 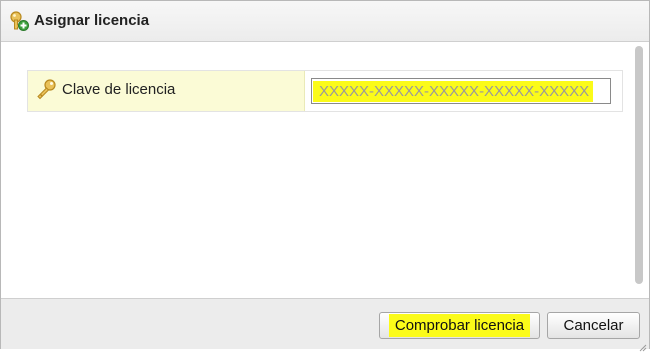 What do you see at coordinates (593, 325) in the screenshot?
I see `cancel-button: Cancelar` at bounding box center [593, 325].